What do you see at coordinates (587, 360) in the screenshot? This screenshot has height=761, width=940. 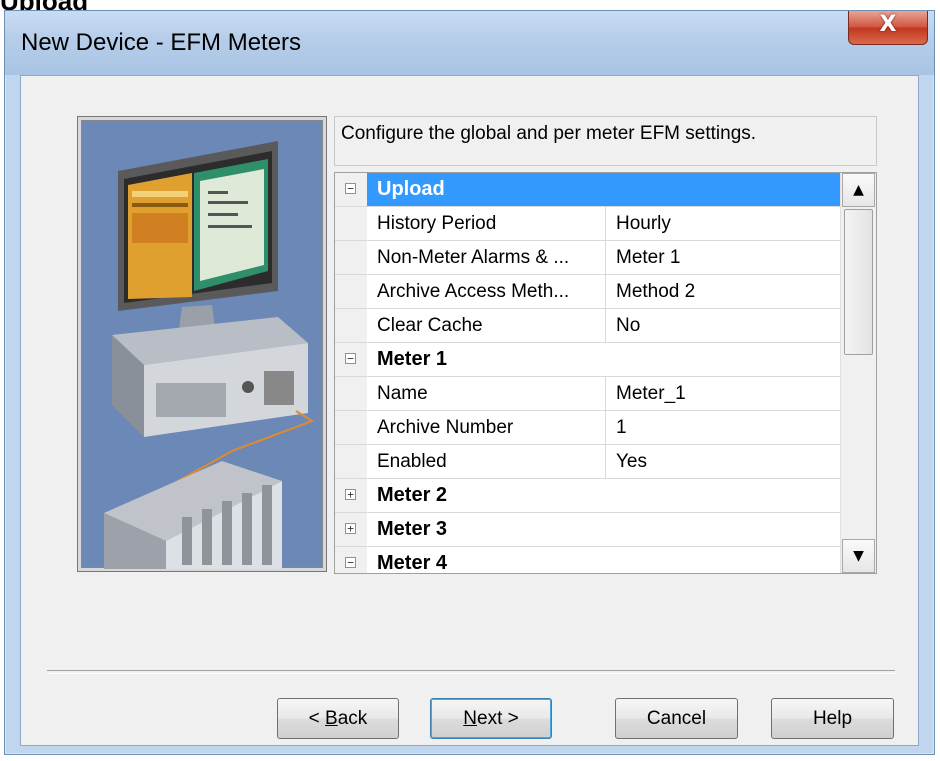 I see `category-meter-1: − Meter 1` at bounding box center [587, 360].